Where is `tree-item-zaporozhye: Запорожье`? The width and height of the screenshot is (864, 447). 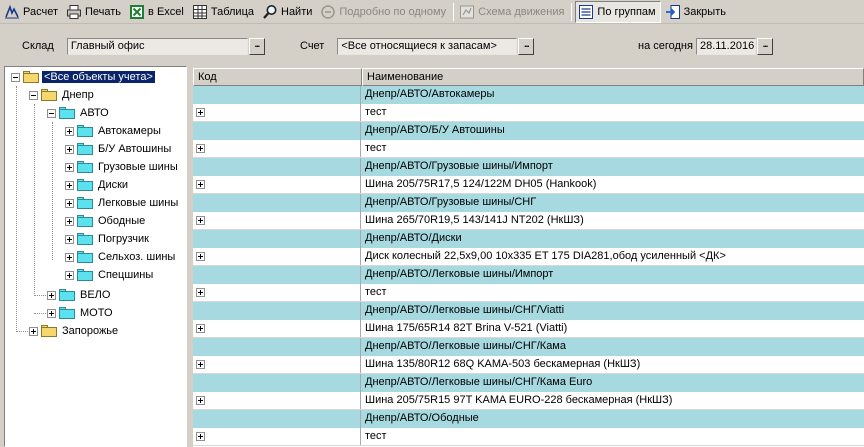 tree-item-zaporozhye: Запорожье is located at coordinates (74, 331).